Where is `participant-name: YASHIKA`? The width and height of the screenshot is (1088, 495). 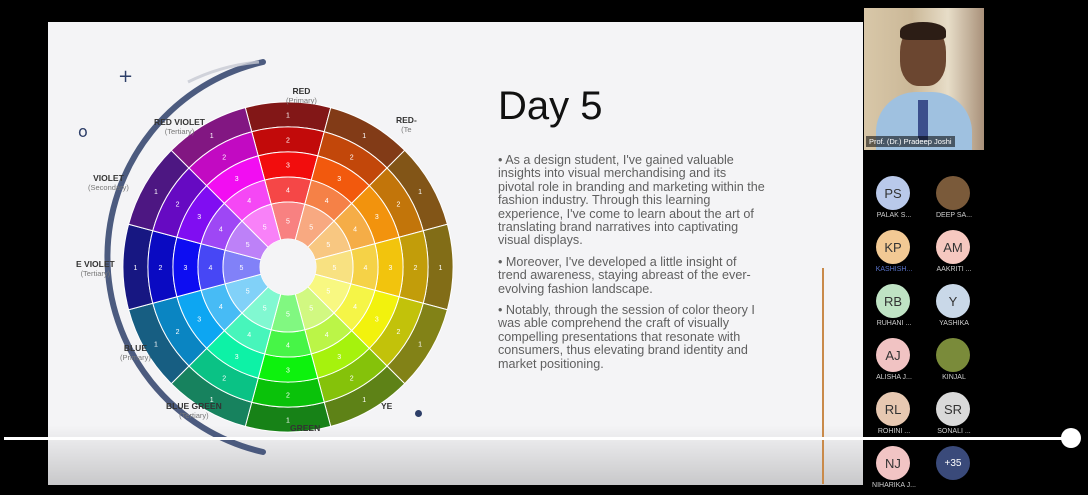
participant-name: YASHIKA is located at coordinates (954, 323).